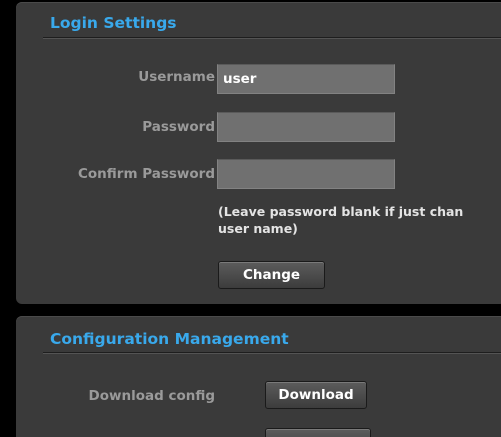  Describe the element at coordinates (306, 174) in the screenshot. I see `confirm-password-input` at that location.